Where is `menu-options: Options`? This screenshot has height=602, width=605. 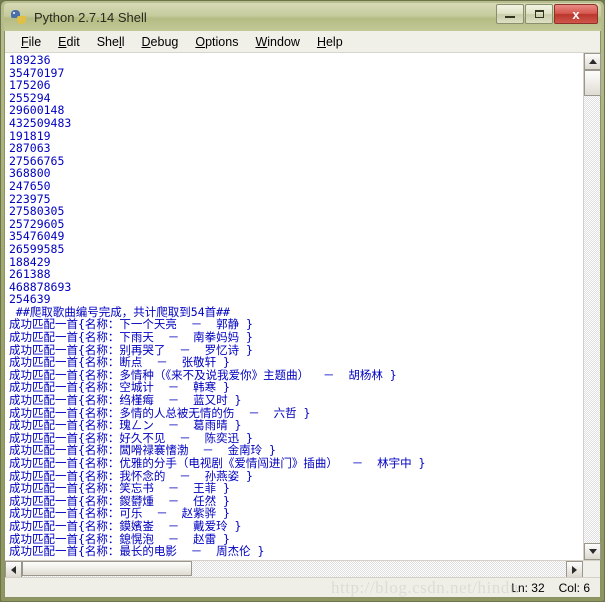
menu-options: Options is located at coordinates (217, 42).